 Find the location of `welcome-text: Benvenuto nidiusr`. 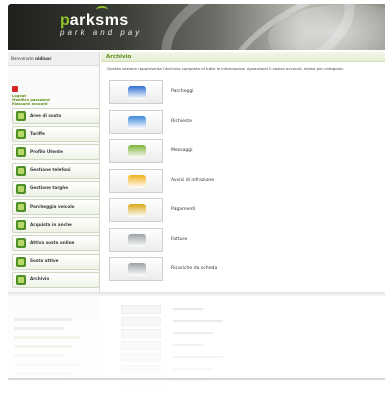

welcome-text: Benvenuto nidiusr is located at coordinates (53, 59).